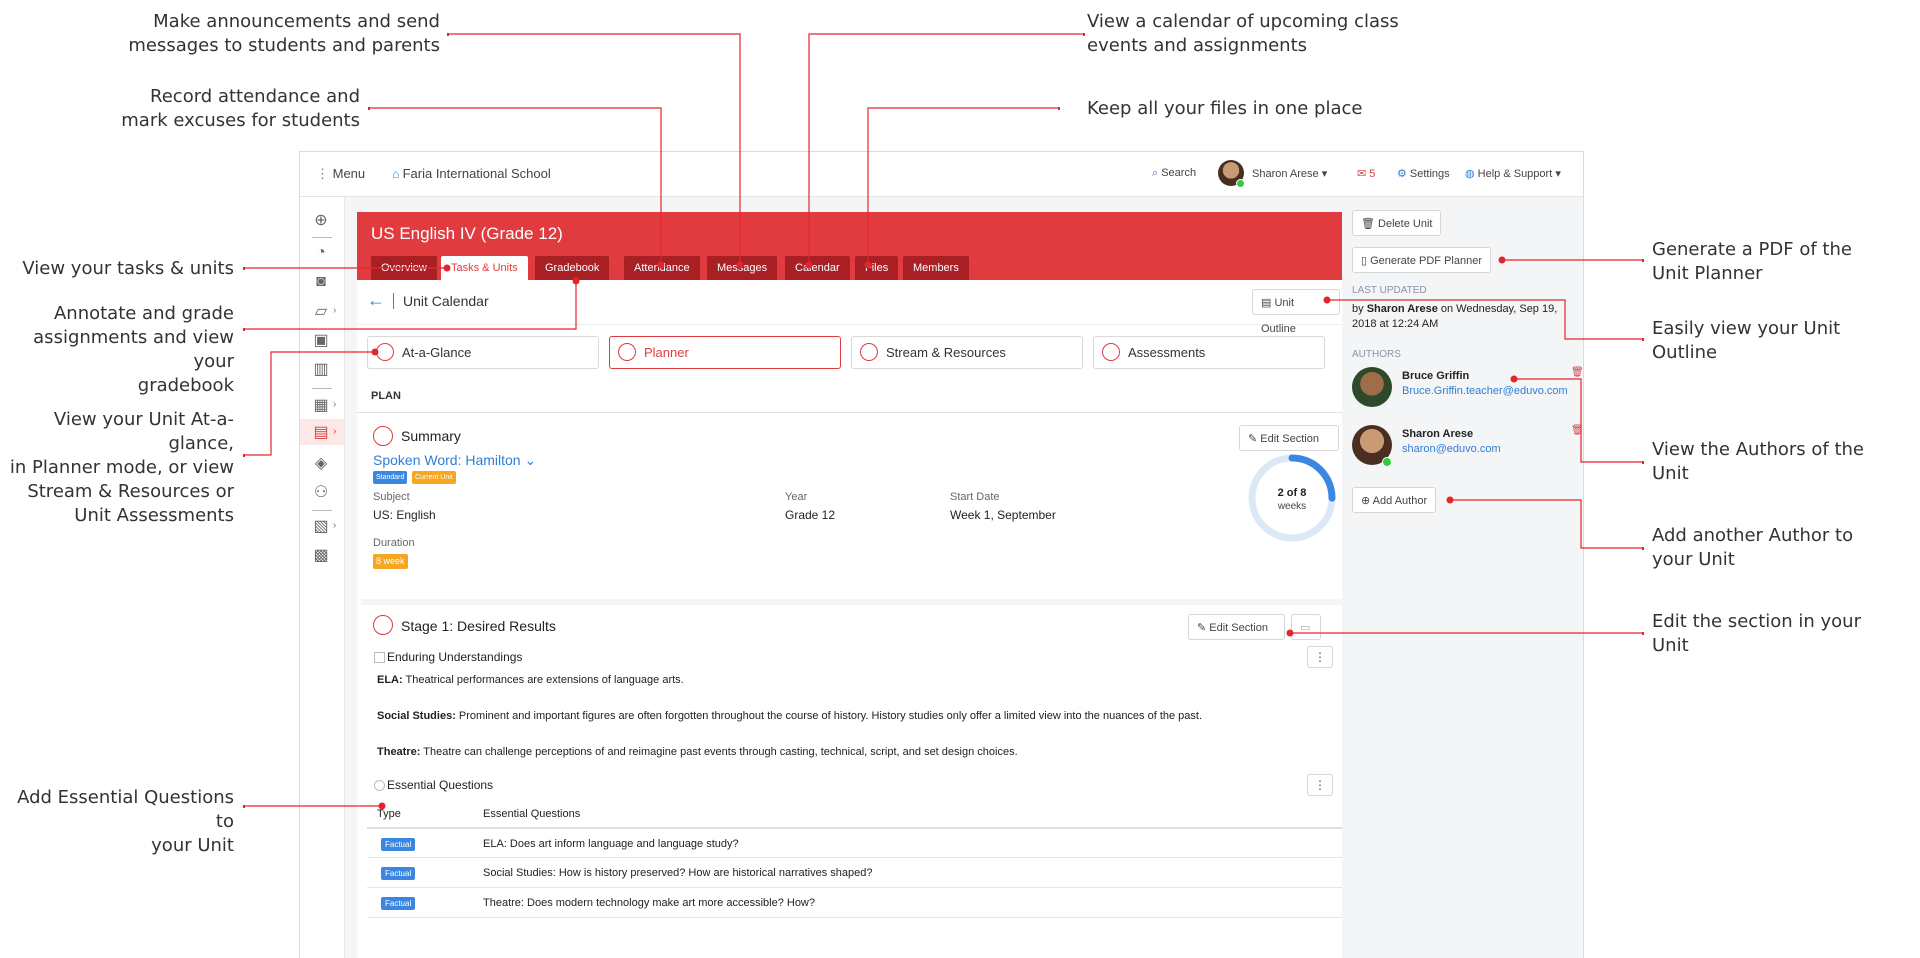 The width and height of the screenshot is (1920, 958). I want to click on eq-more-button: ⋮, so click(1320, 785).